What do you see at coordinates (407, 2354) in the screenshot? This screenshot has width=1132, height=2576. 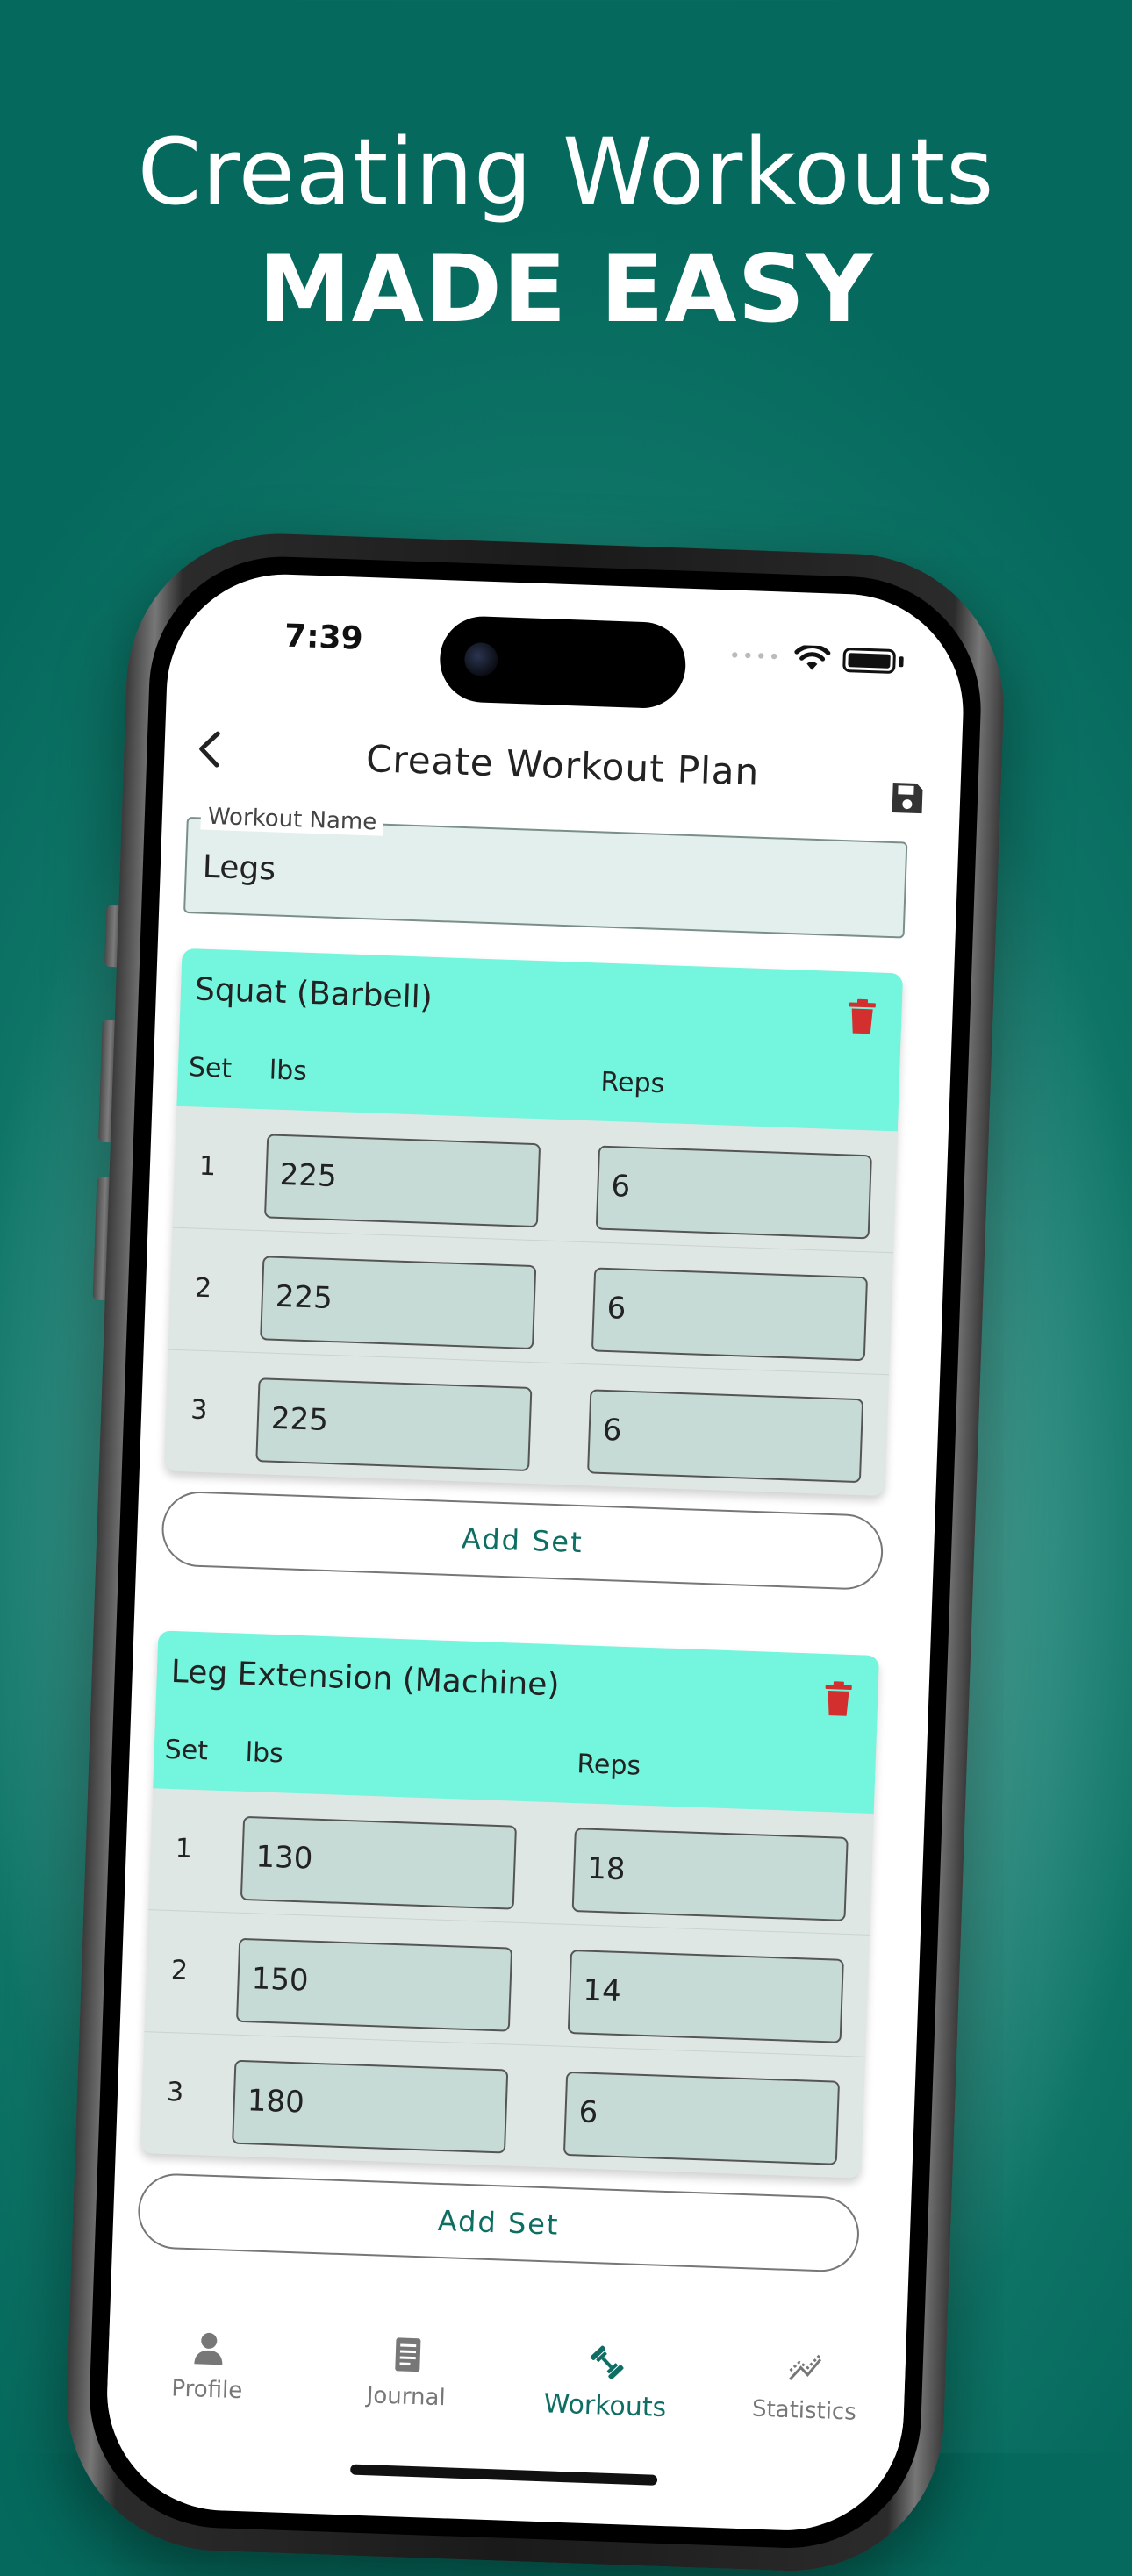 I see `journal-icon` at bounding box center [407, 2354].